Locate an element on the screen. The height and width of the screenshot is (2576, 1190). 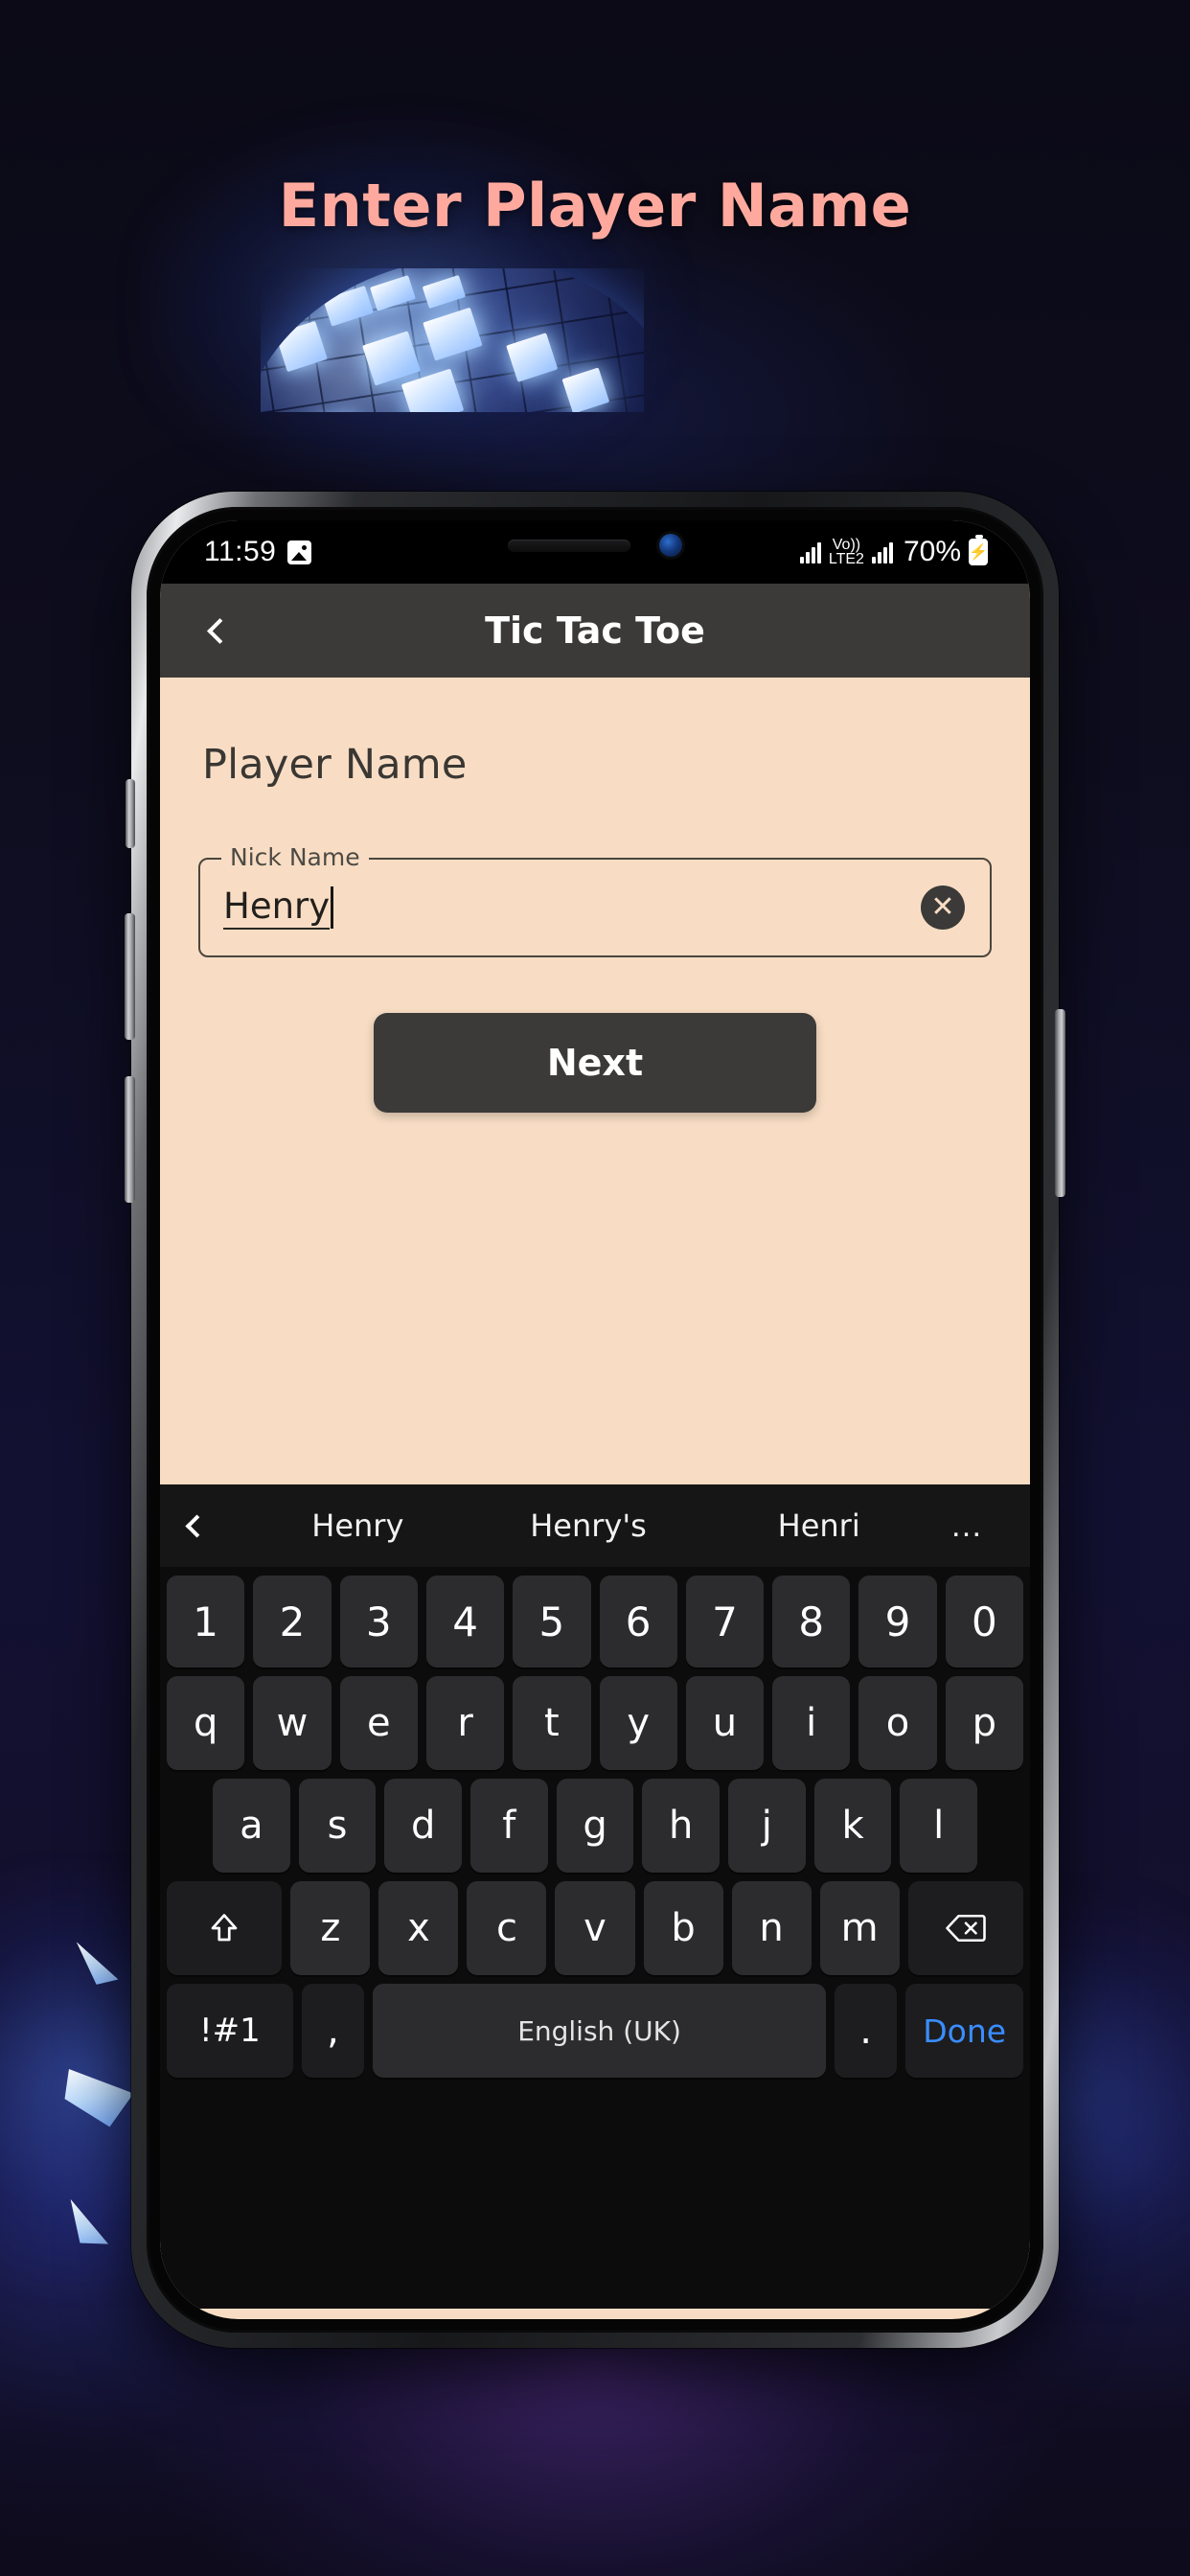
comma-key: , is located at coordinates (333, 2031).